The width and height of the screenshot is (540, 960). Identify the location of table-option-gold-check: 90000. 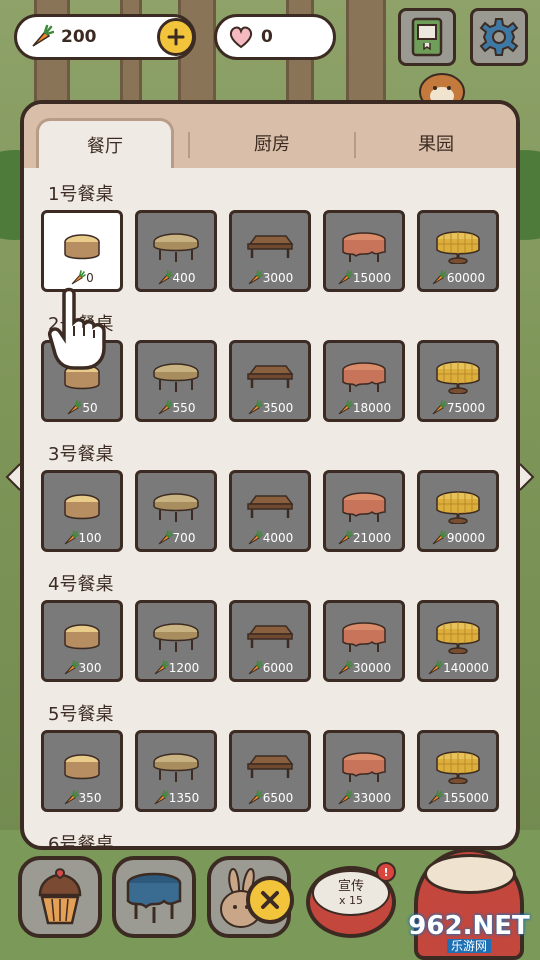
(458, 511).